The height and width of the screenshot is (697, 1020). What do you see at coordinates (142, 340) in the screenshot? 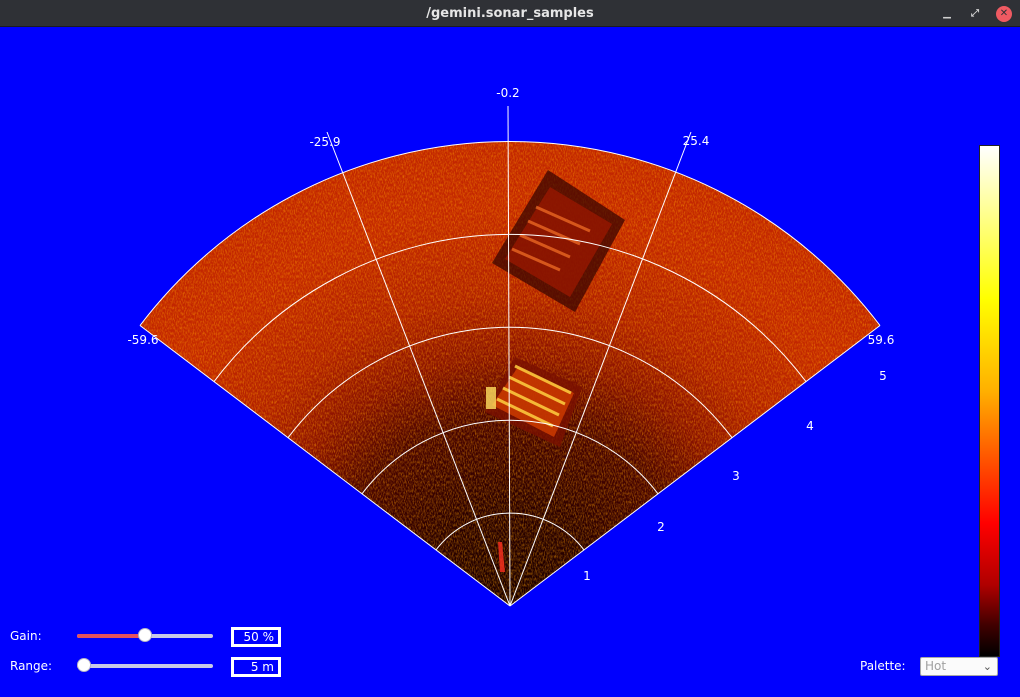
I see `bearing-label-left-edge: -59.6` at bounding box center [142, 340].